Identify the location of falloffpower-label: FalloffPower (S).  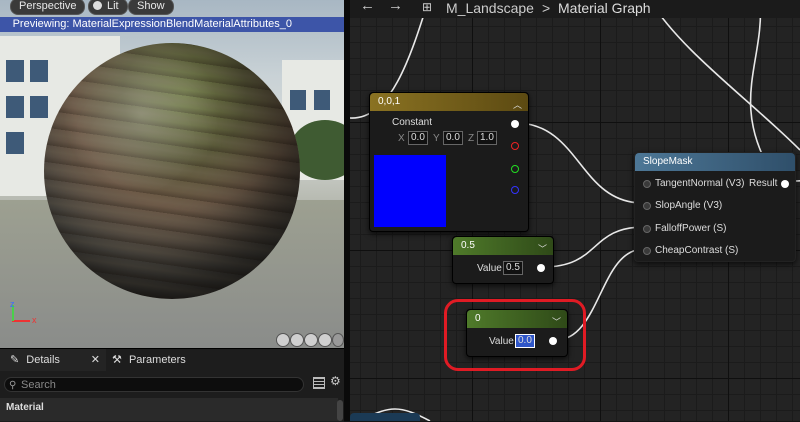
(691, 228).